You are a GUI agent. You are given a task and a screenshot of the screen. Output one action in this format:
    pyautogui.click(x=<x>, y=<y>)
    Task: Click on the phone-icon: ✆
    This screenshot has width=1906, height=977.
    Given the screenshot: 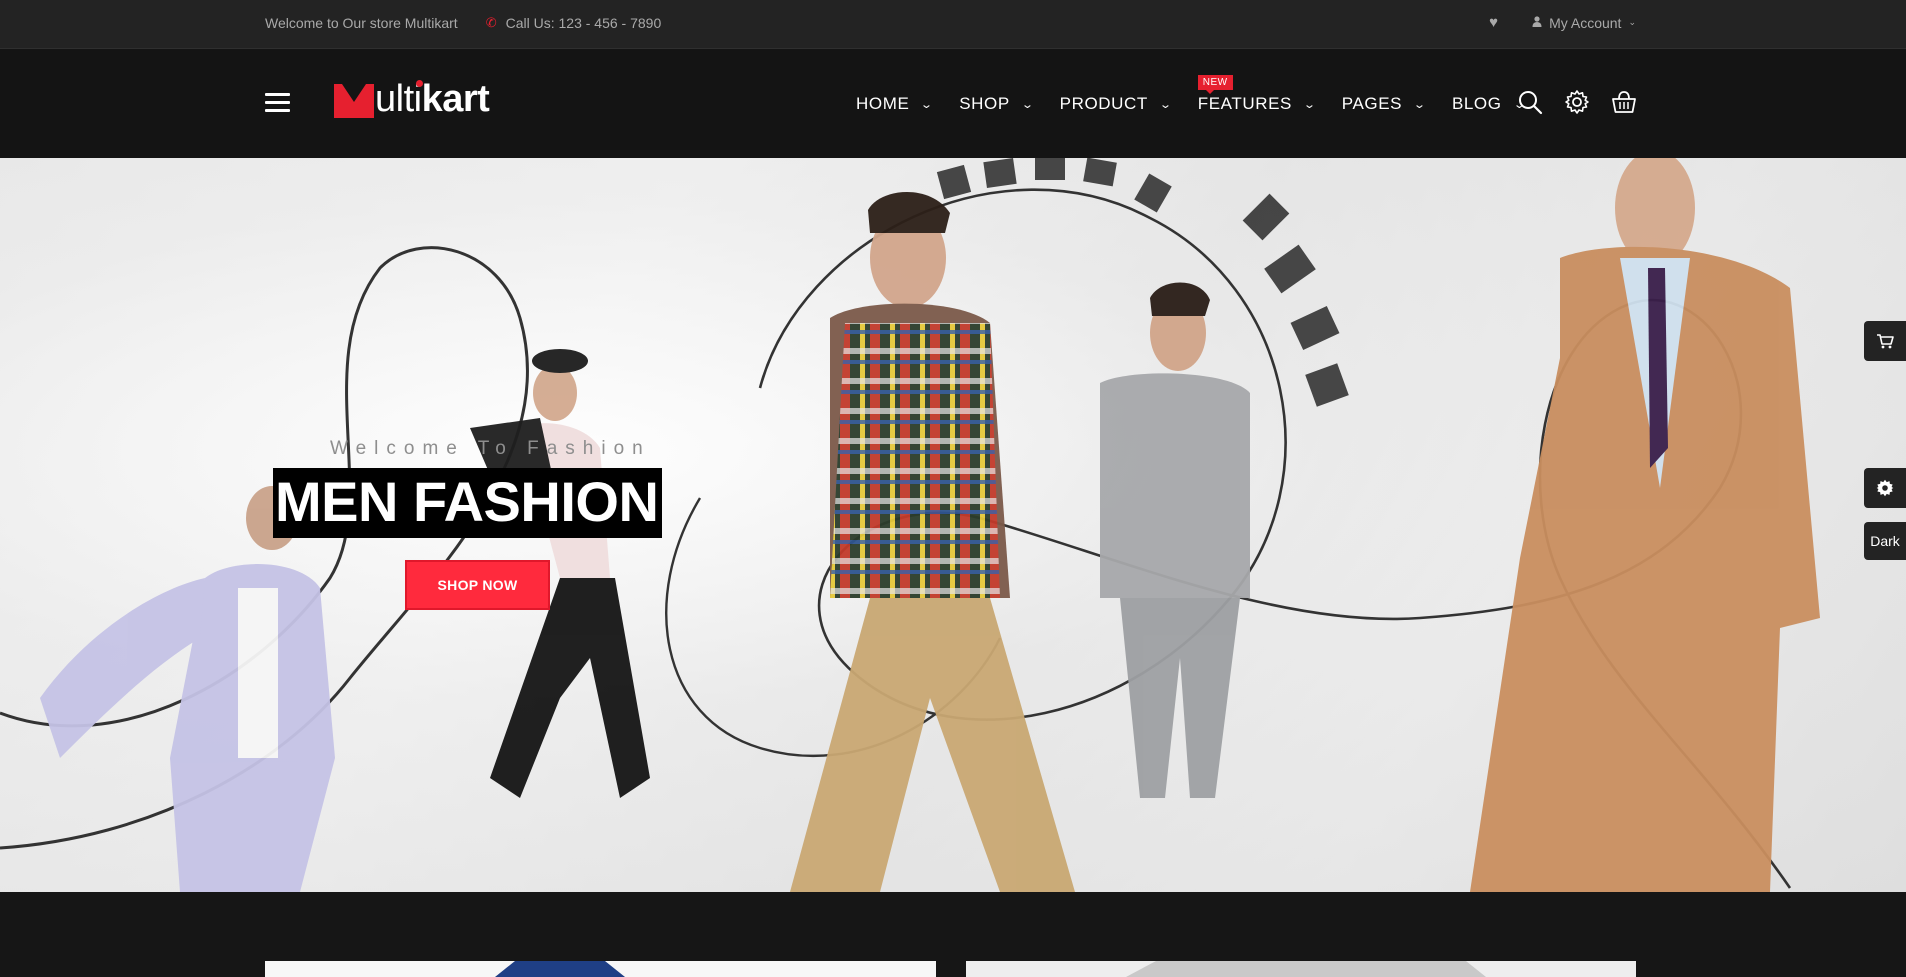 What is the action you would take?
    pyautogui.click(x=491, y=22)
    